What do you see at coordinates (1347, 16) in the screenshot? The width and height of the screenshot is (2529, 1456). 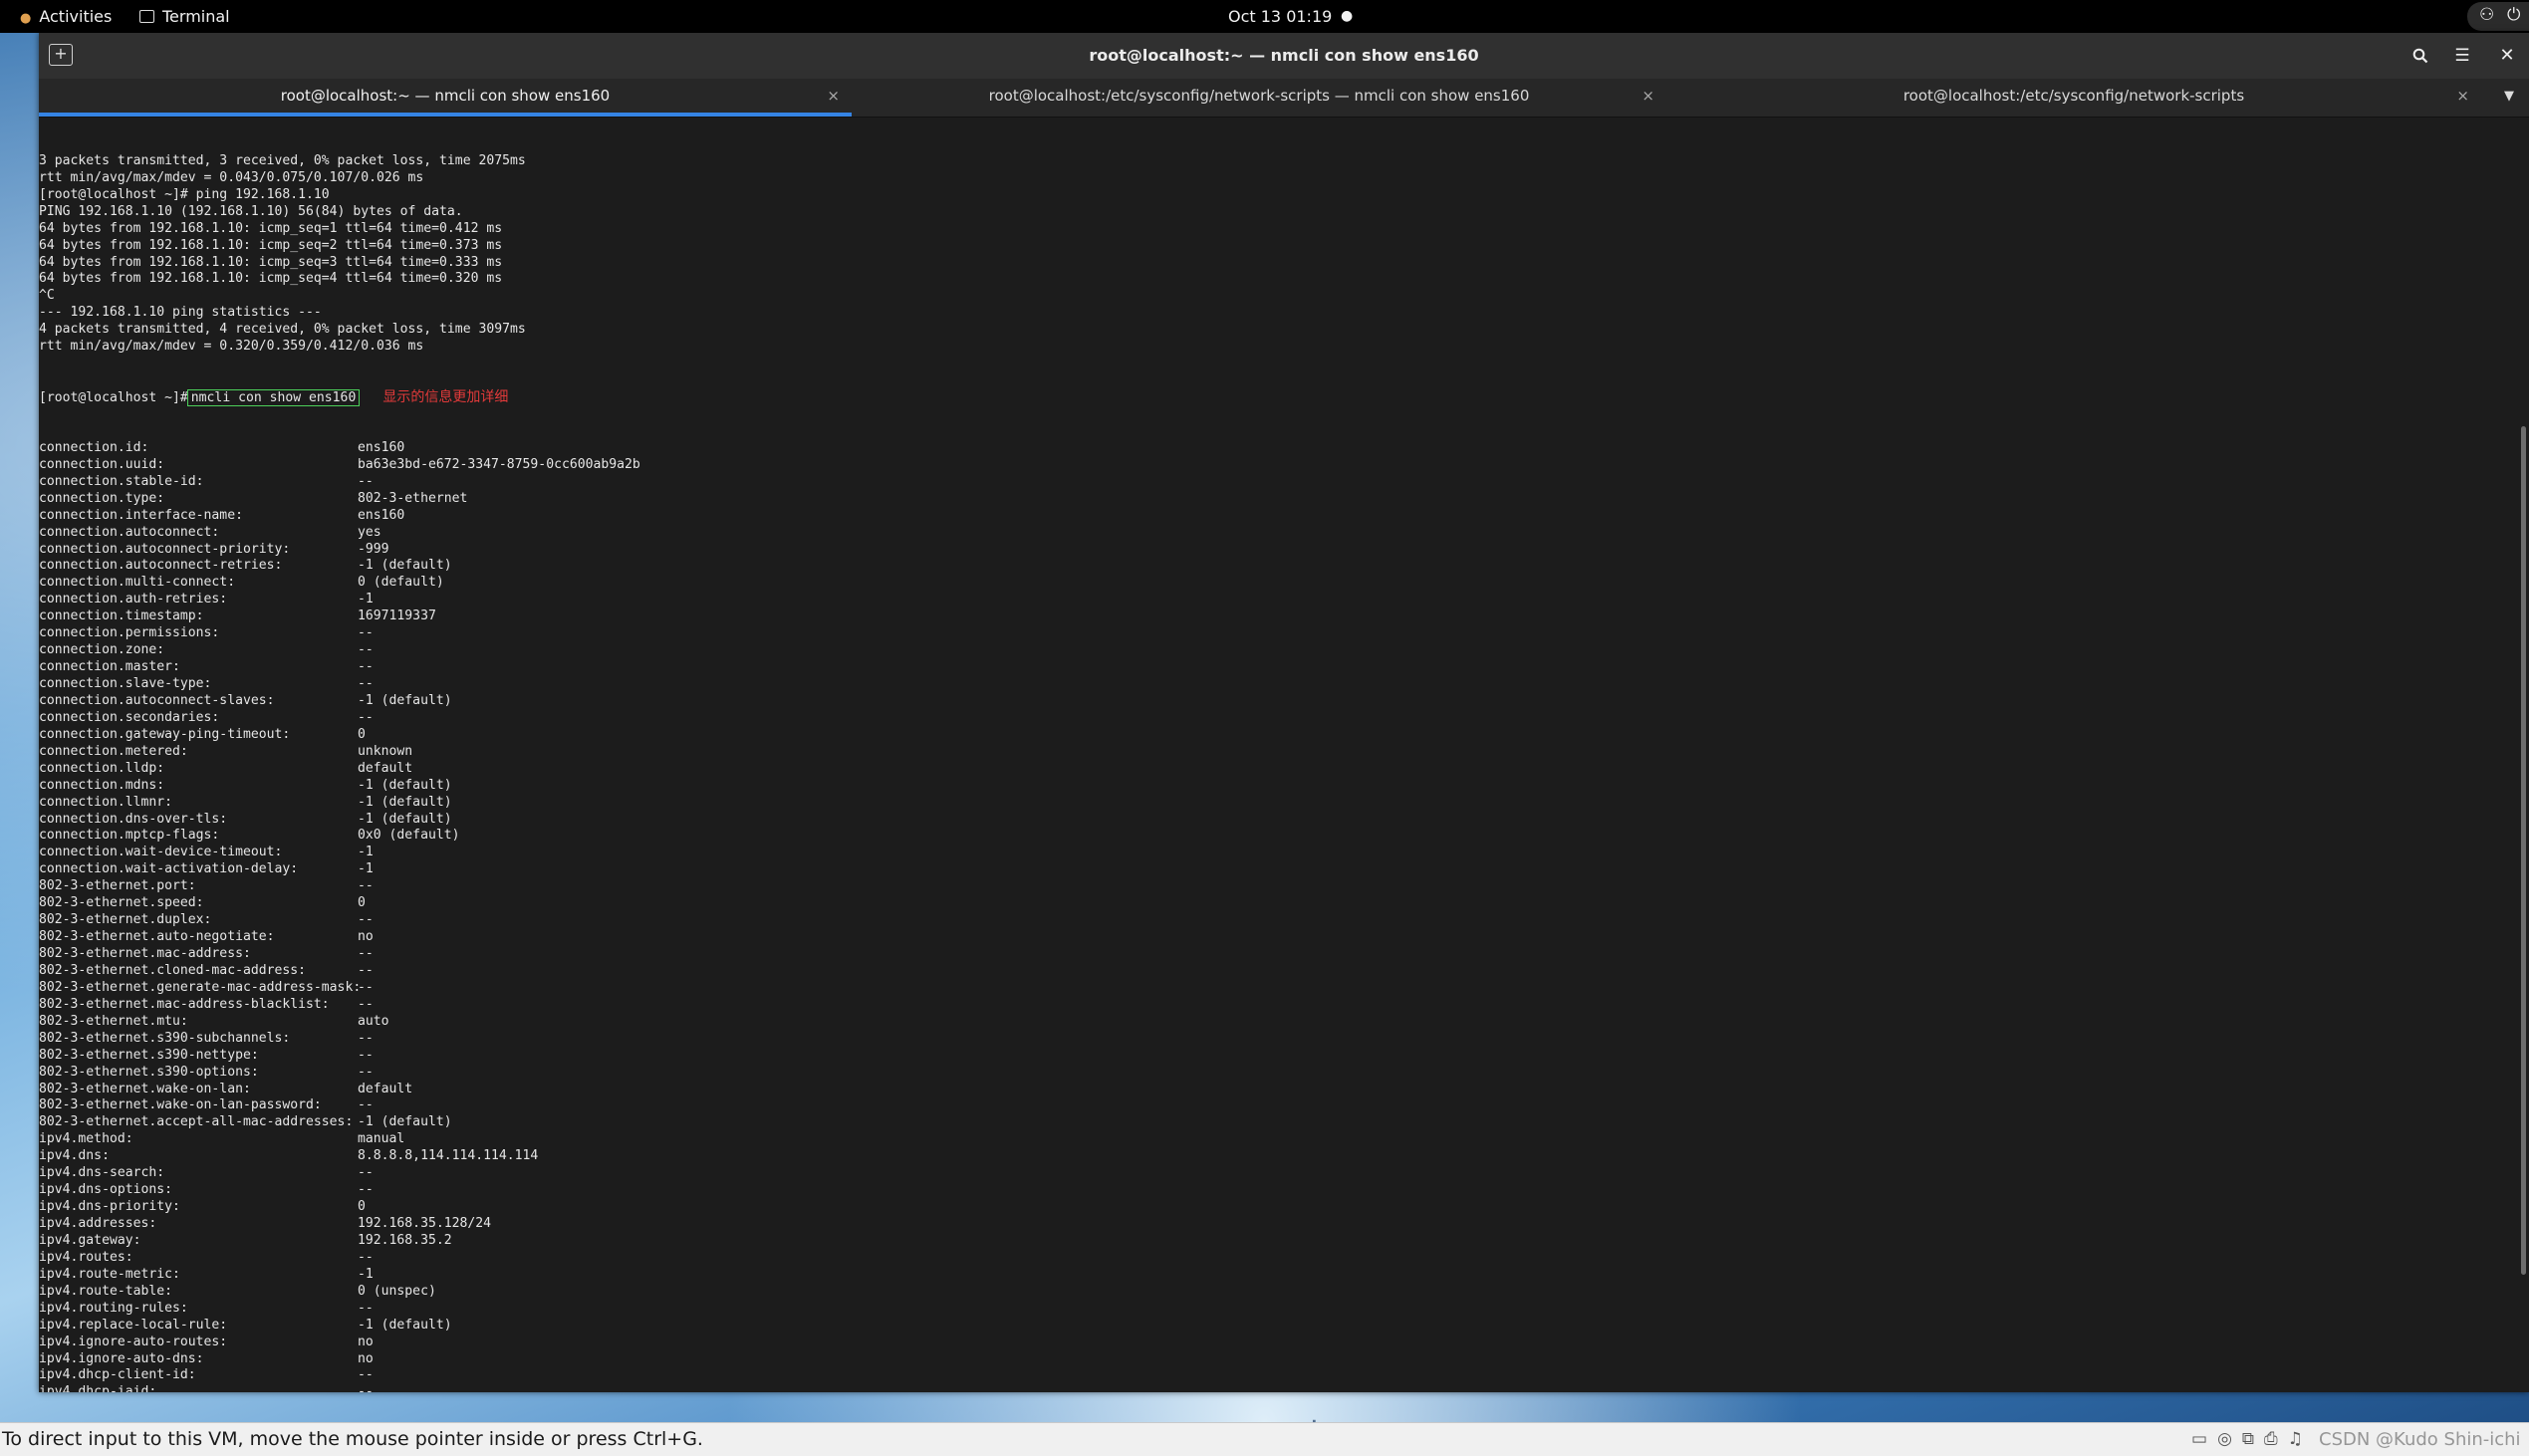 I see `notification-indicator: ●` at bounding box center [1347, 16].